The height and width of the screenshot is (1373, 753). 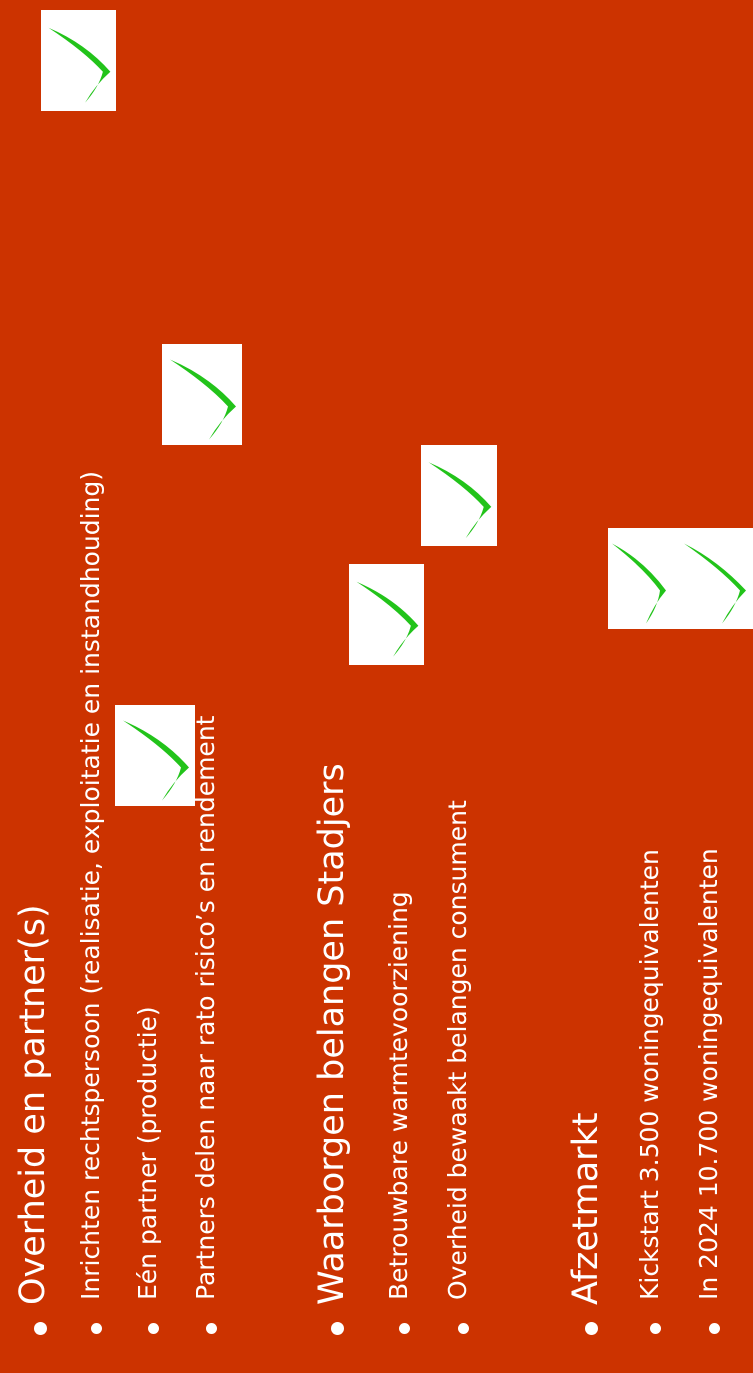 I want to click on list-item: Eén partner (productie), so click(x=147, y=1153).